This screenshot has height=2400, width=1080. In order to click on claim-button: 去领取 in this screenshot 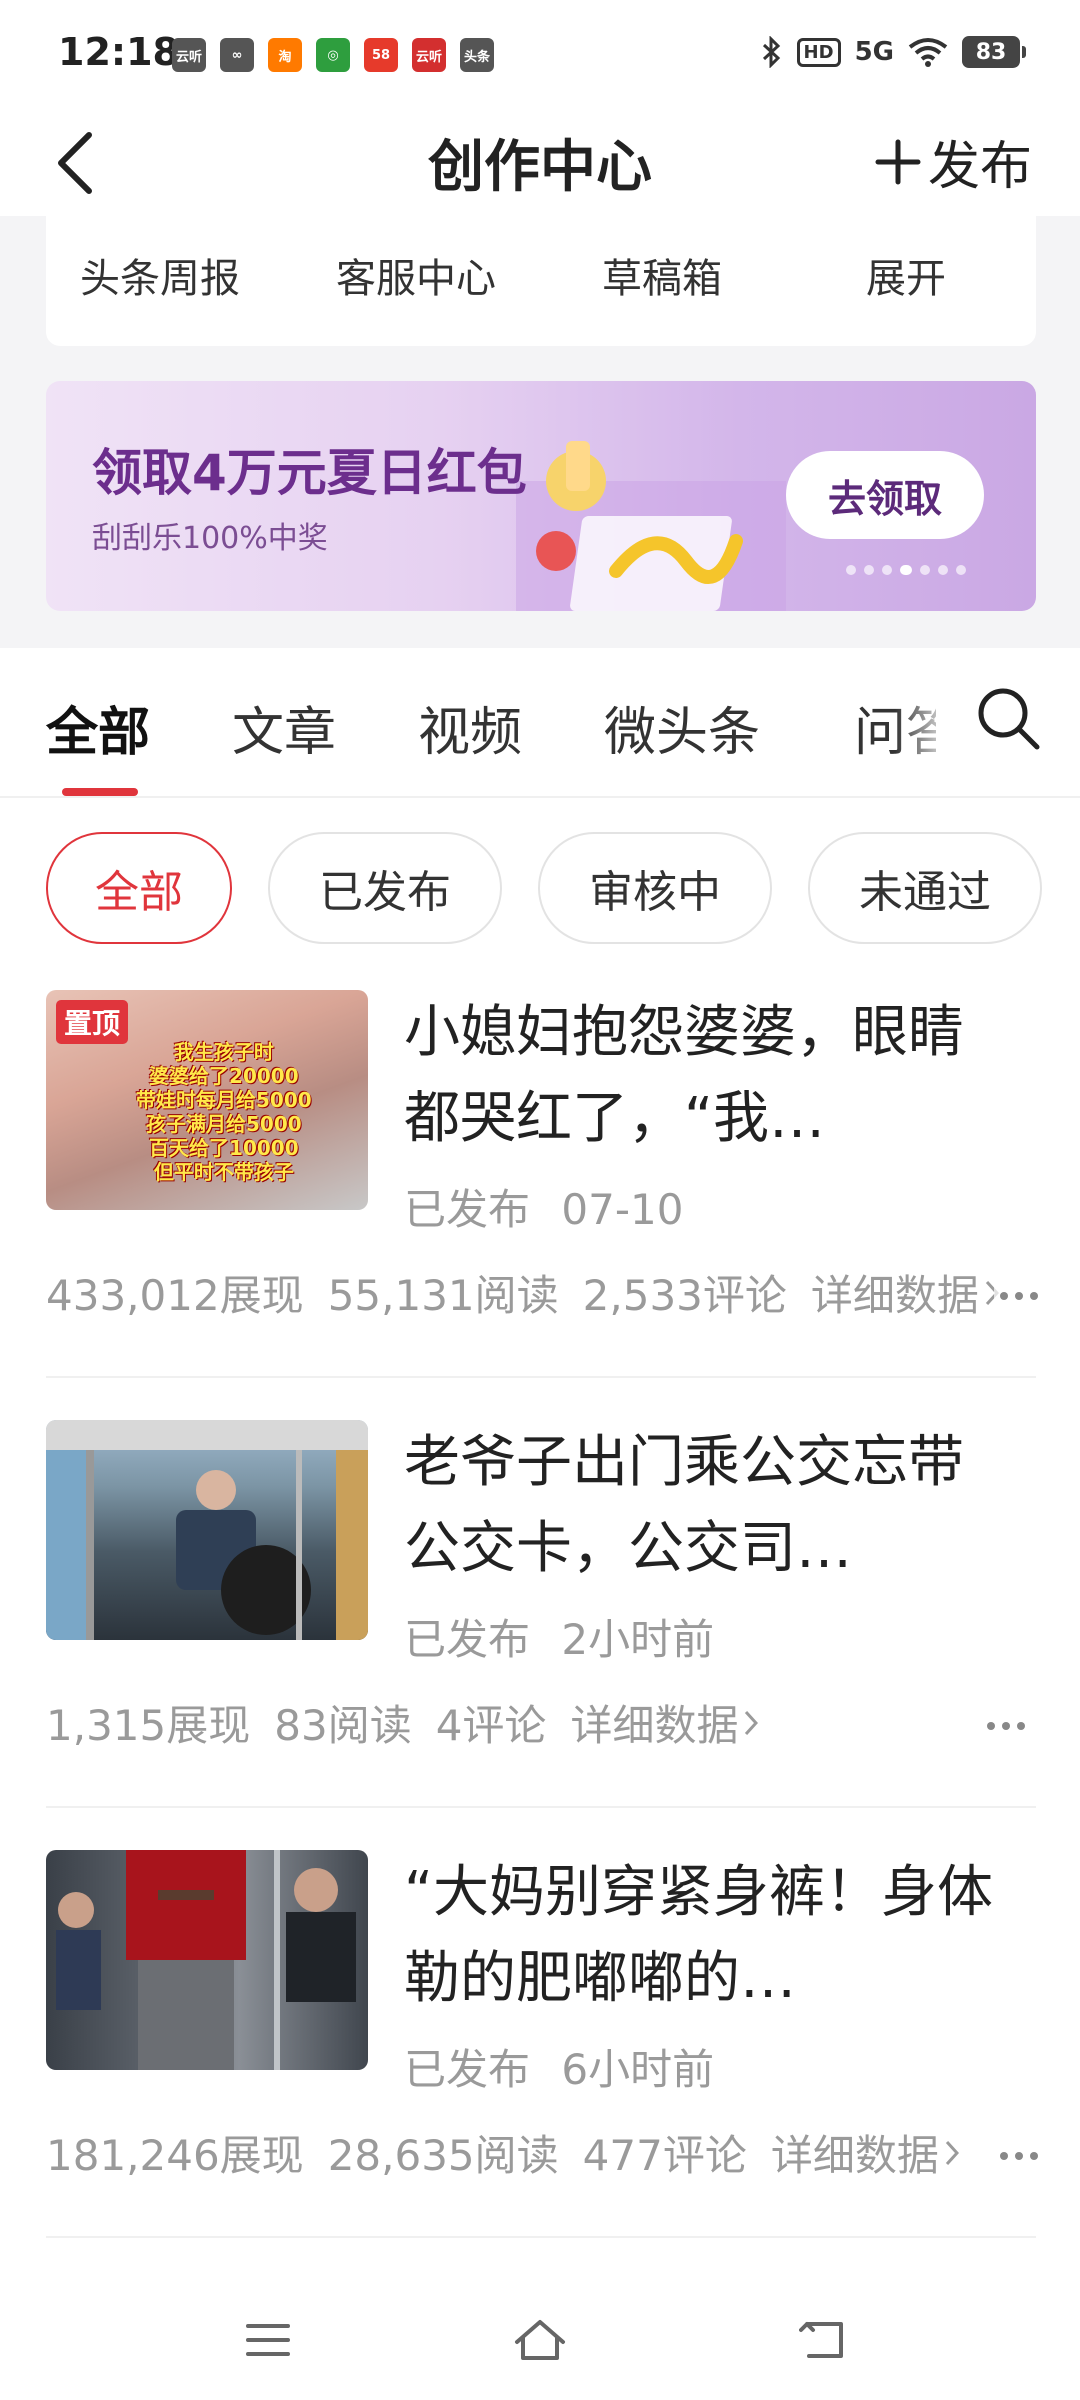, I will do `click(885, 495)`.